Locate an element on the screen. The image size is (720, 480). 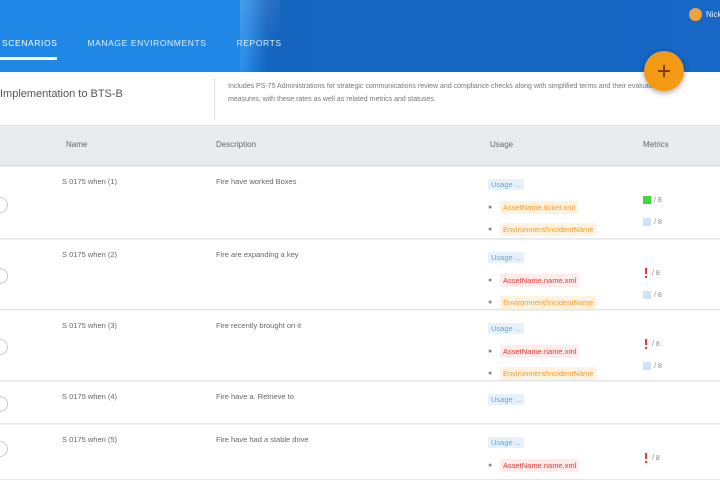
column-header-usage: Usage is located at coordinates (501, 144).